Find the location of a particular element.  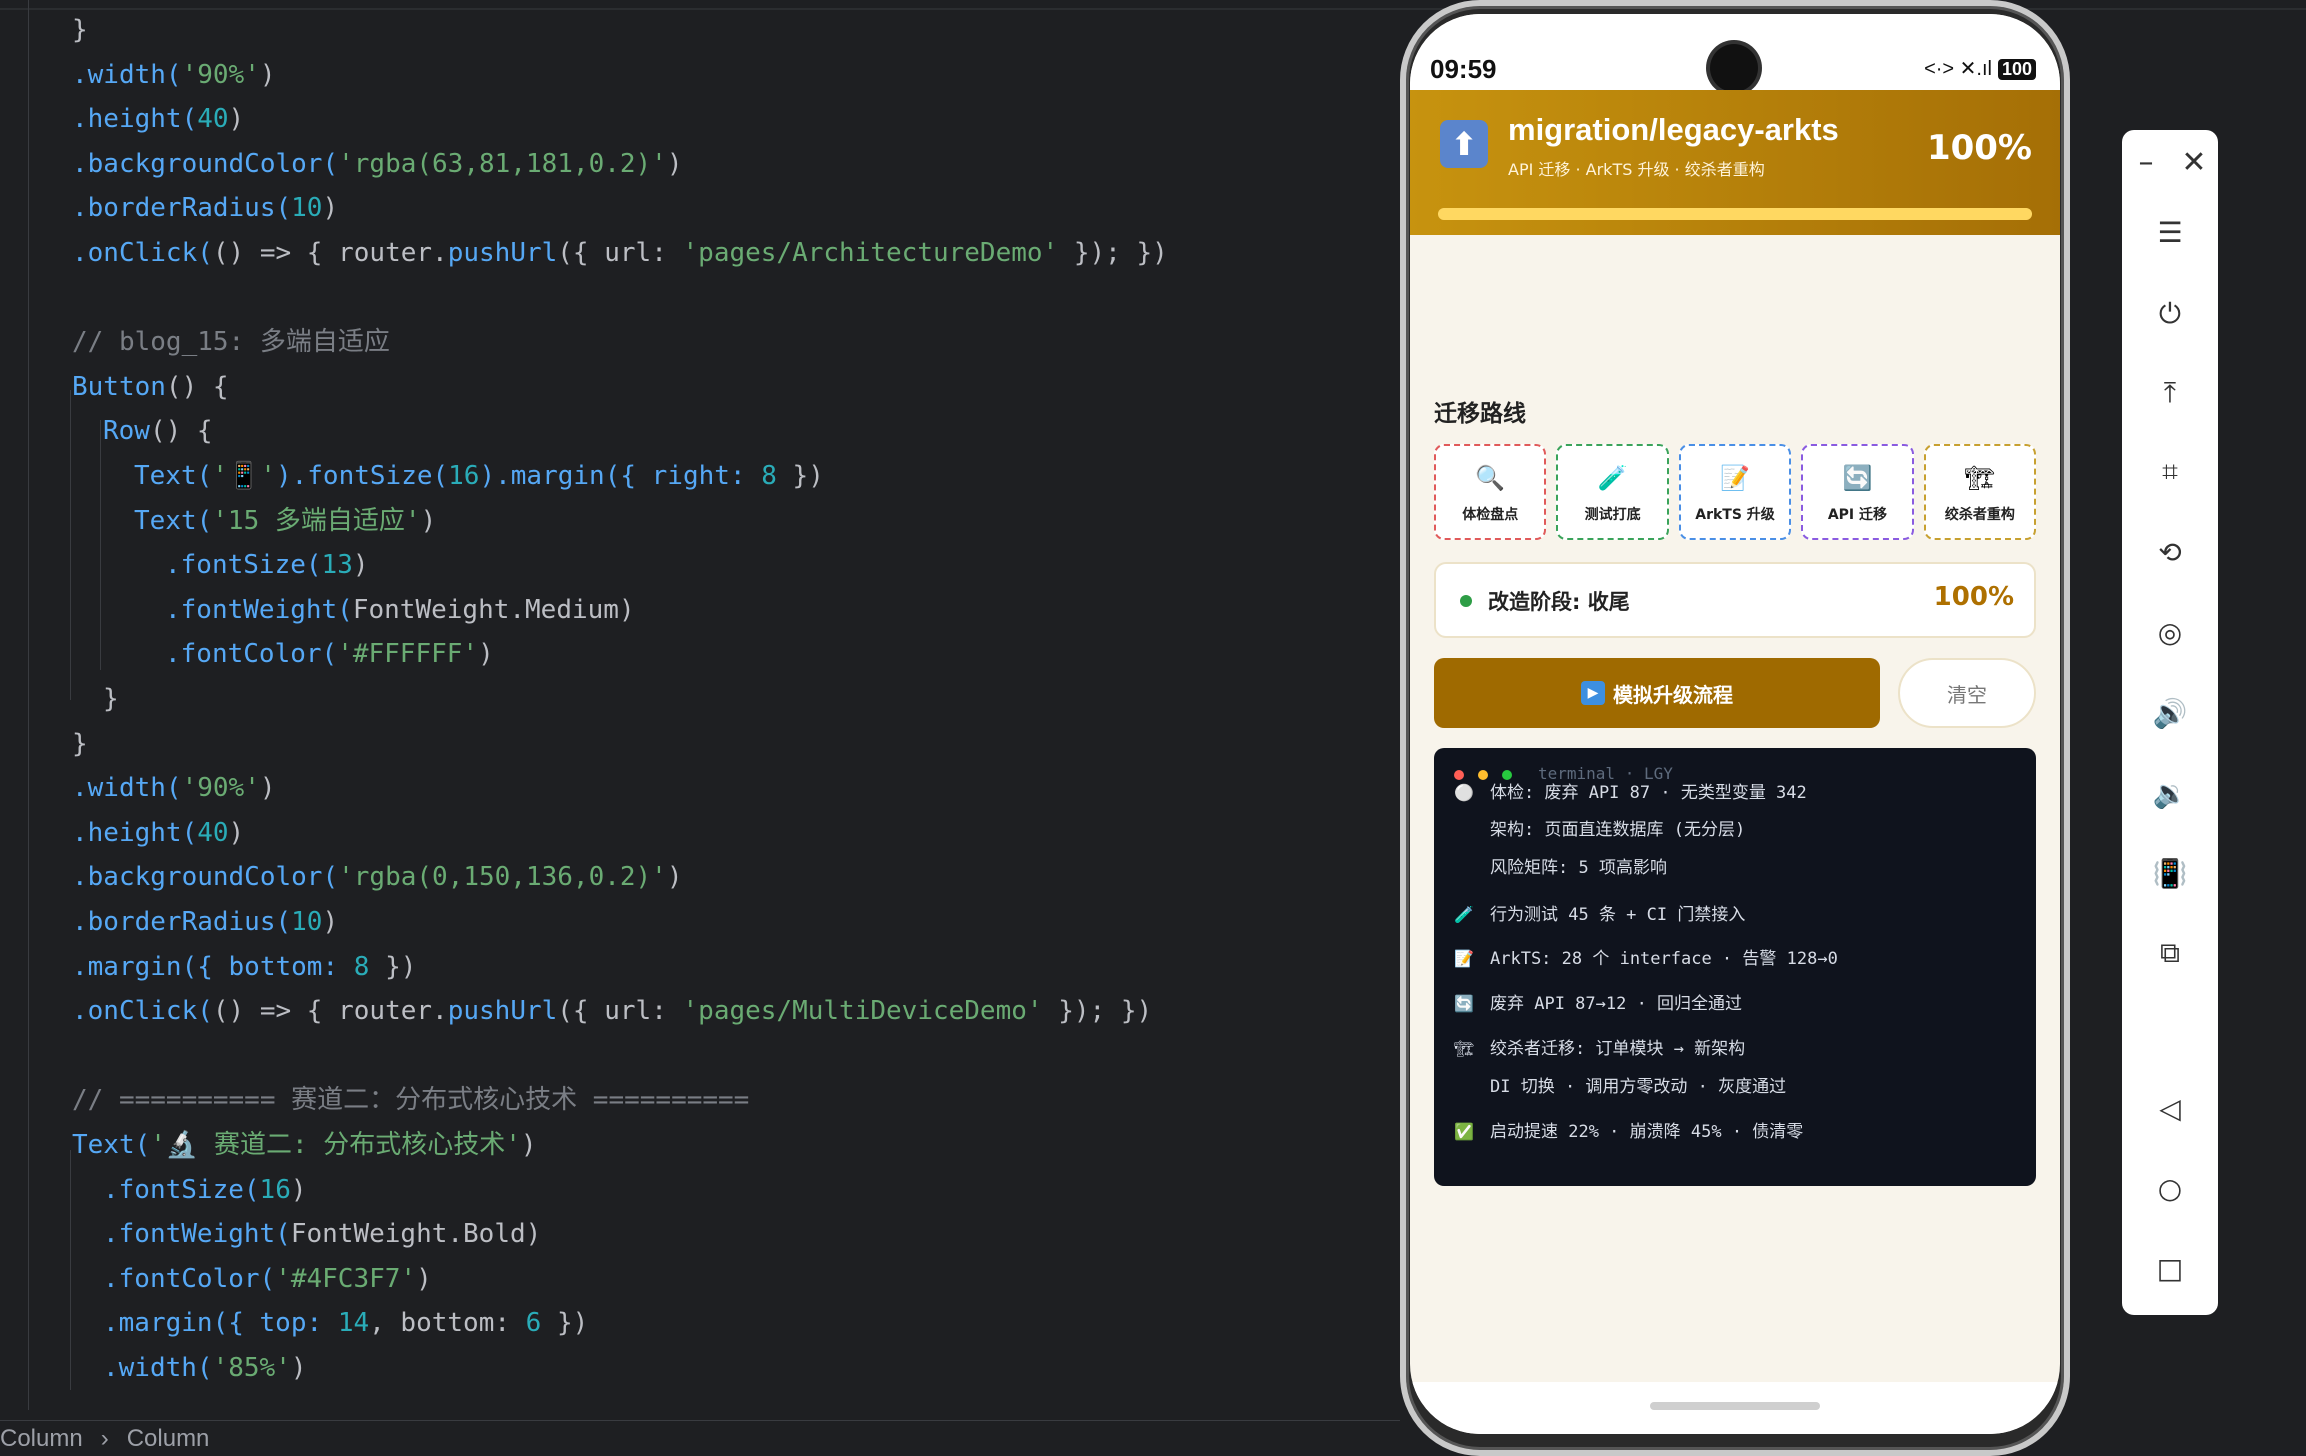

code-line: .fontSize(13) is located at coordinates (267, 565).